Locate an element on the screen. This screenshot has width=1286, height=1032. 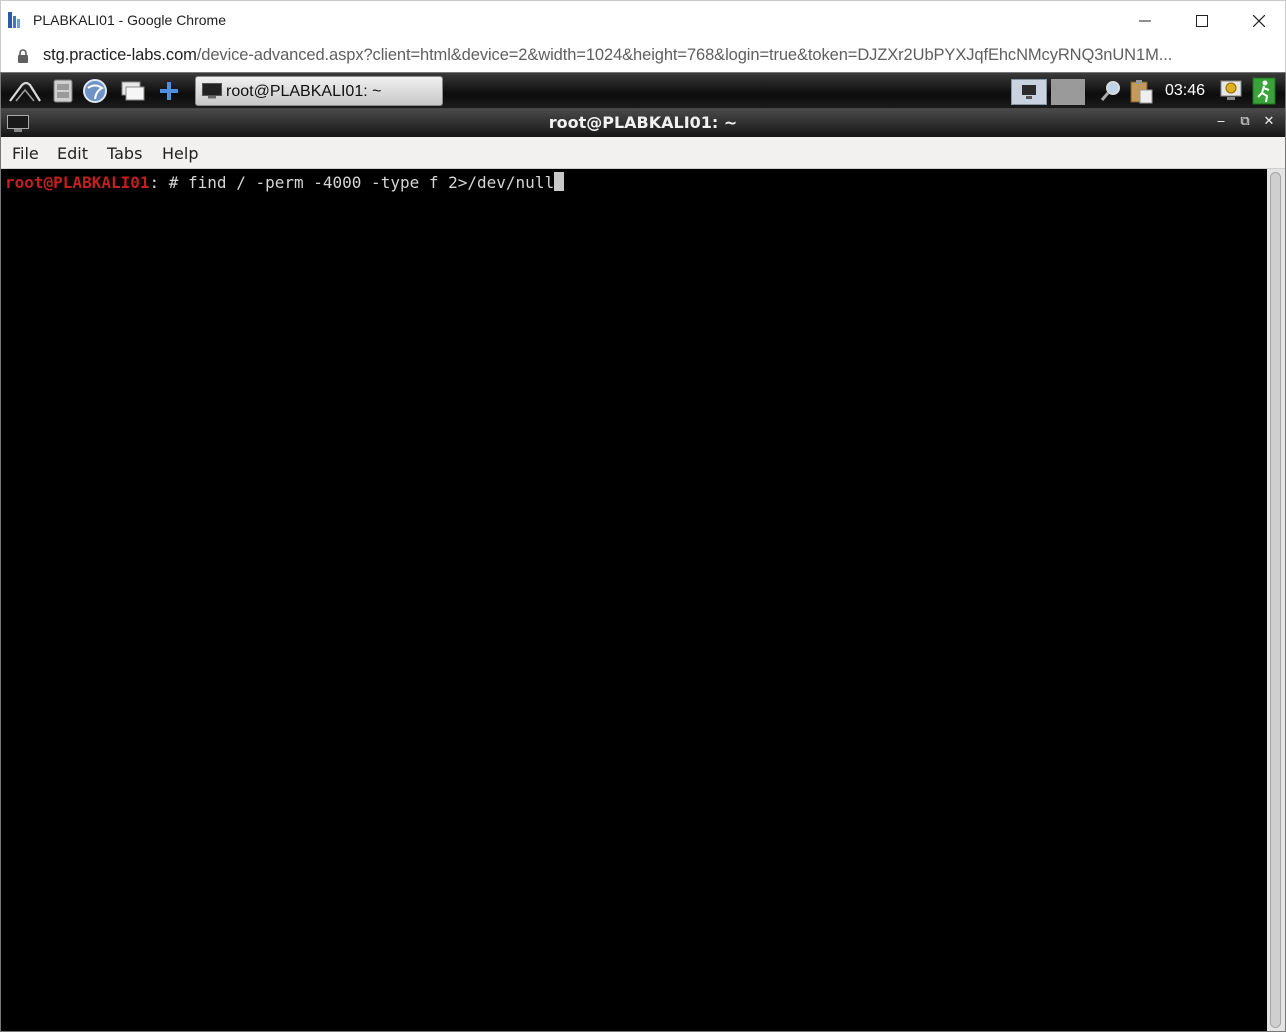
logout-button is located at coordinates (1264, 91).